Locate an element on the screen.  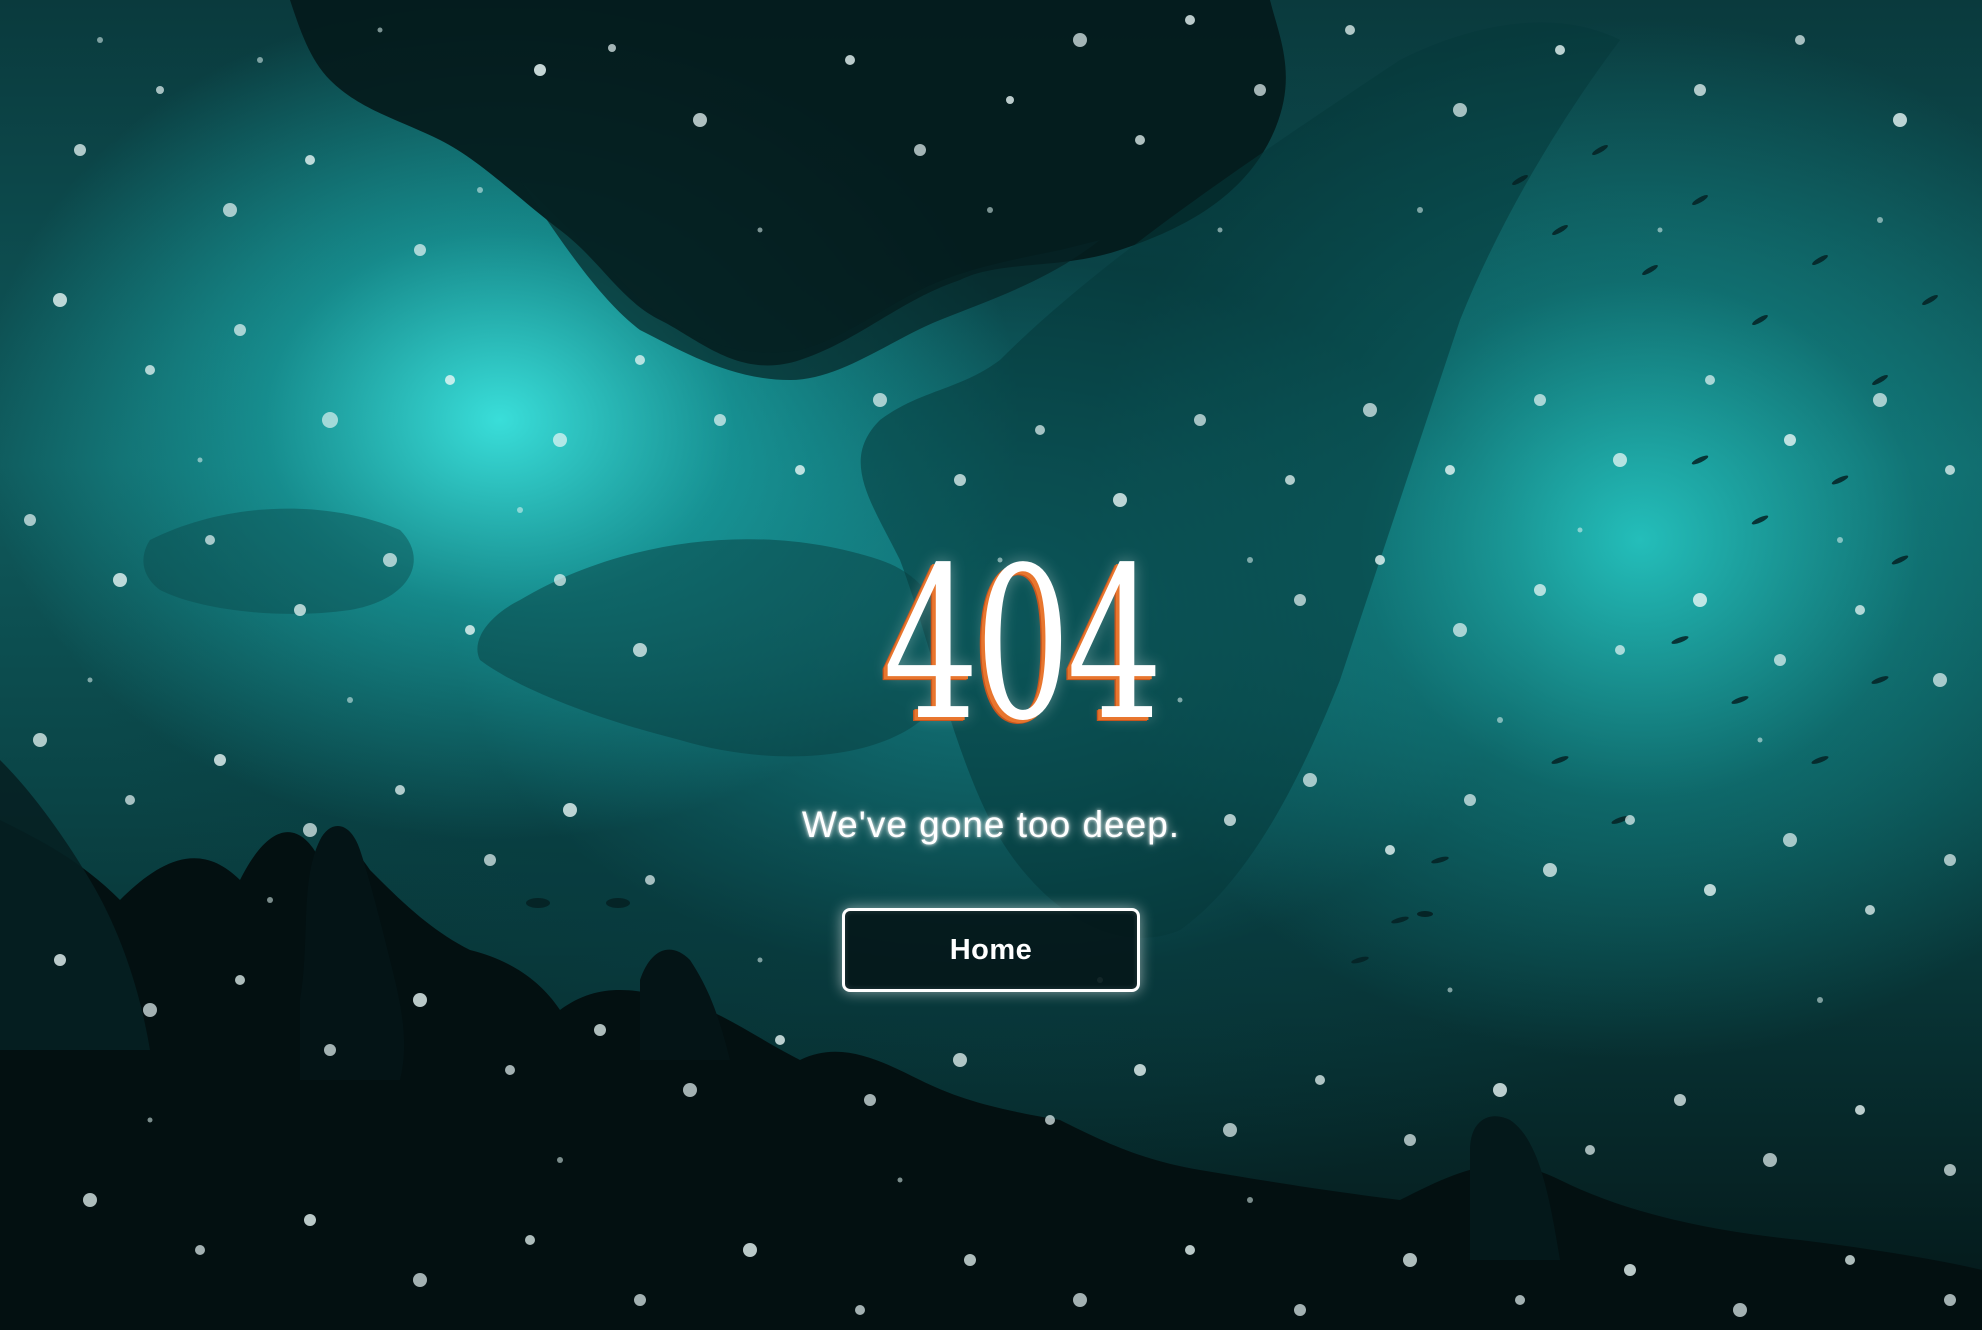
error-message: We've gone too deep. is located at coordinates (991, 824).